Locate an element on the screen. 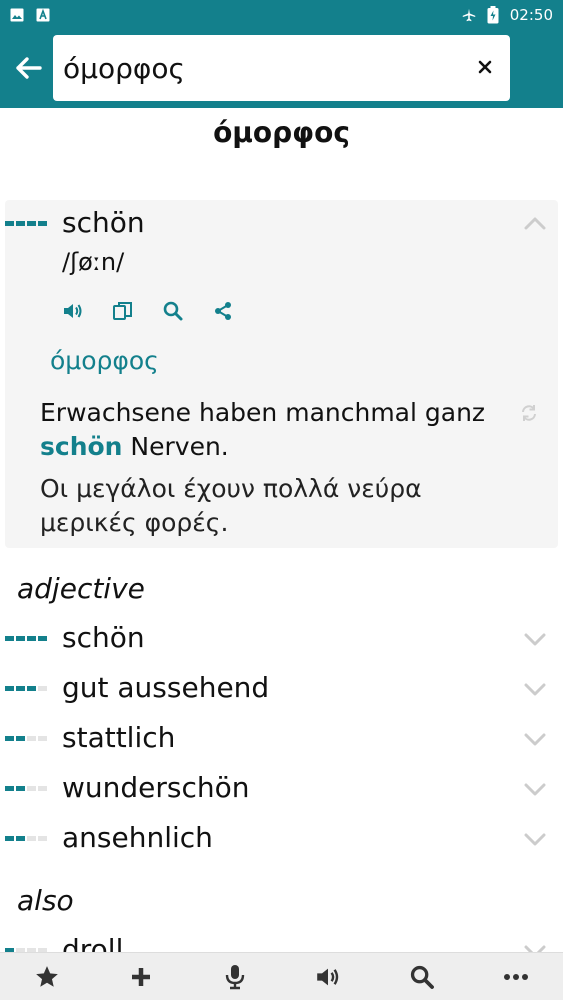 This screenshot has height=1000, width=563. share-button is located at coordinates (223, 311).